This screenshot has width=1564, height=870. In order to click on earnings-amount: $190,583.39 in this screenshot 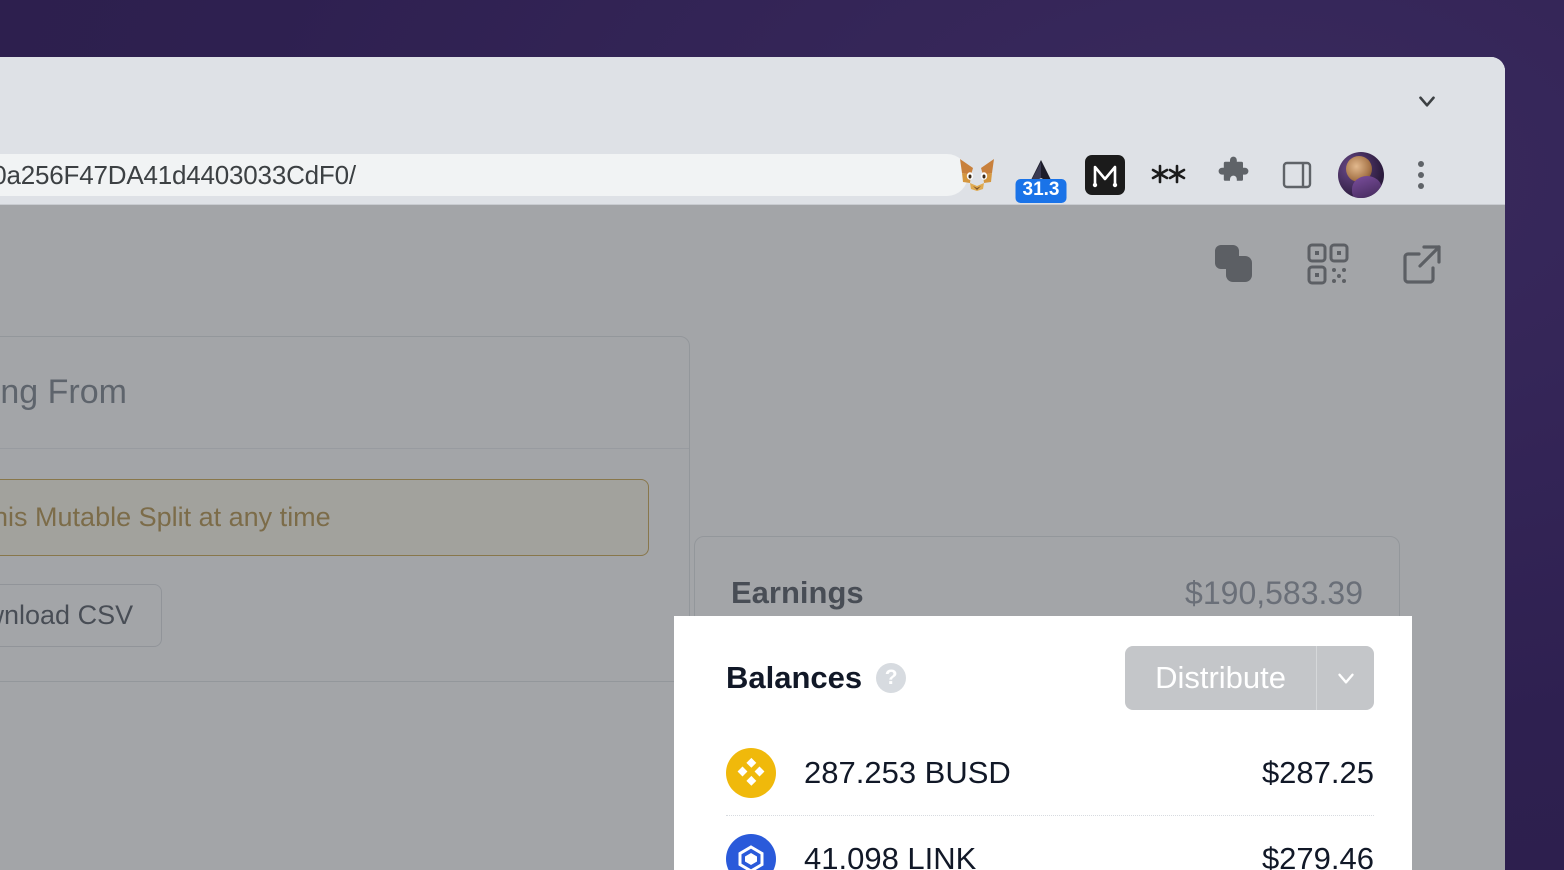, I will do `click(1274, 592)`.